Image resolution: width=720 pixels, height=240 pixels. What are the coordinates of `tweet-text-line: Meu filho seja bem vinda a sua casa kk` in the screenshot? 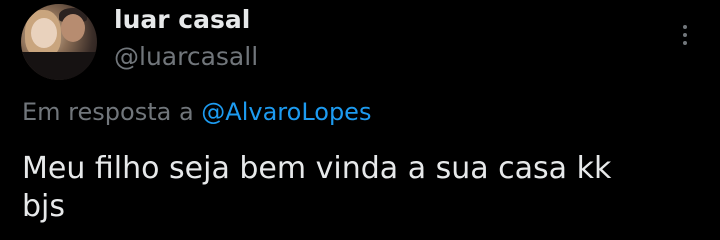 It's located at (317, 168).